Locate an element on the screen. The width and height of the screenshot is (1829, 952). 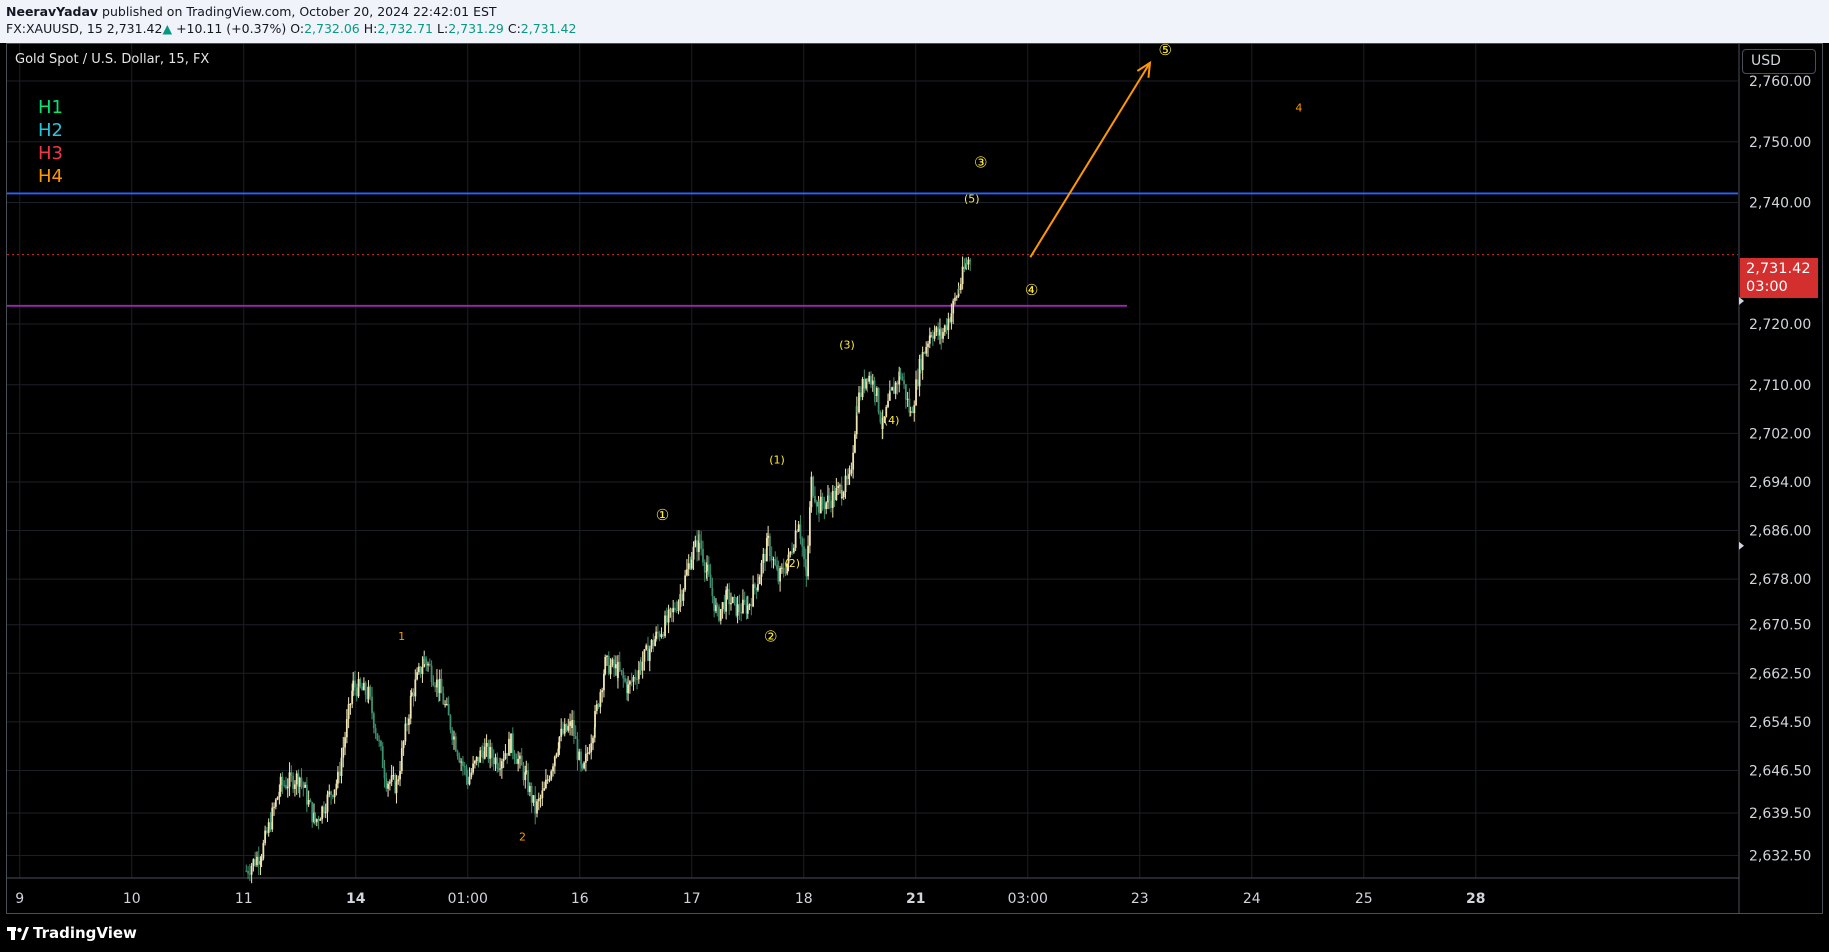
tradingview-logo: TradingView is located at coordinates (72, 933).